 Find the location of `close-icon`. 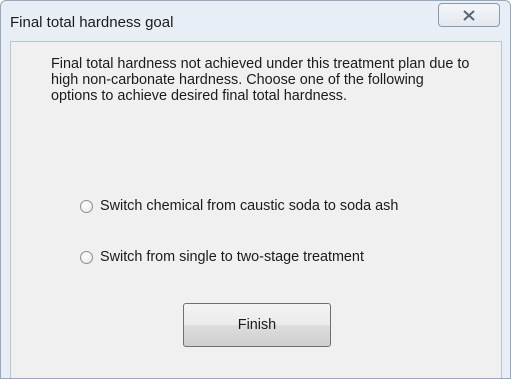

close-icon is located at coordinates (469, 15).